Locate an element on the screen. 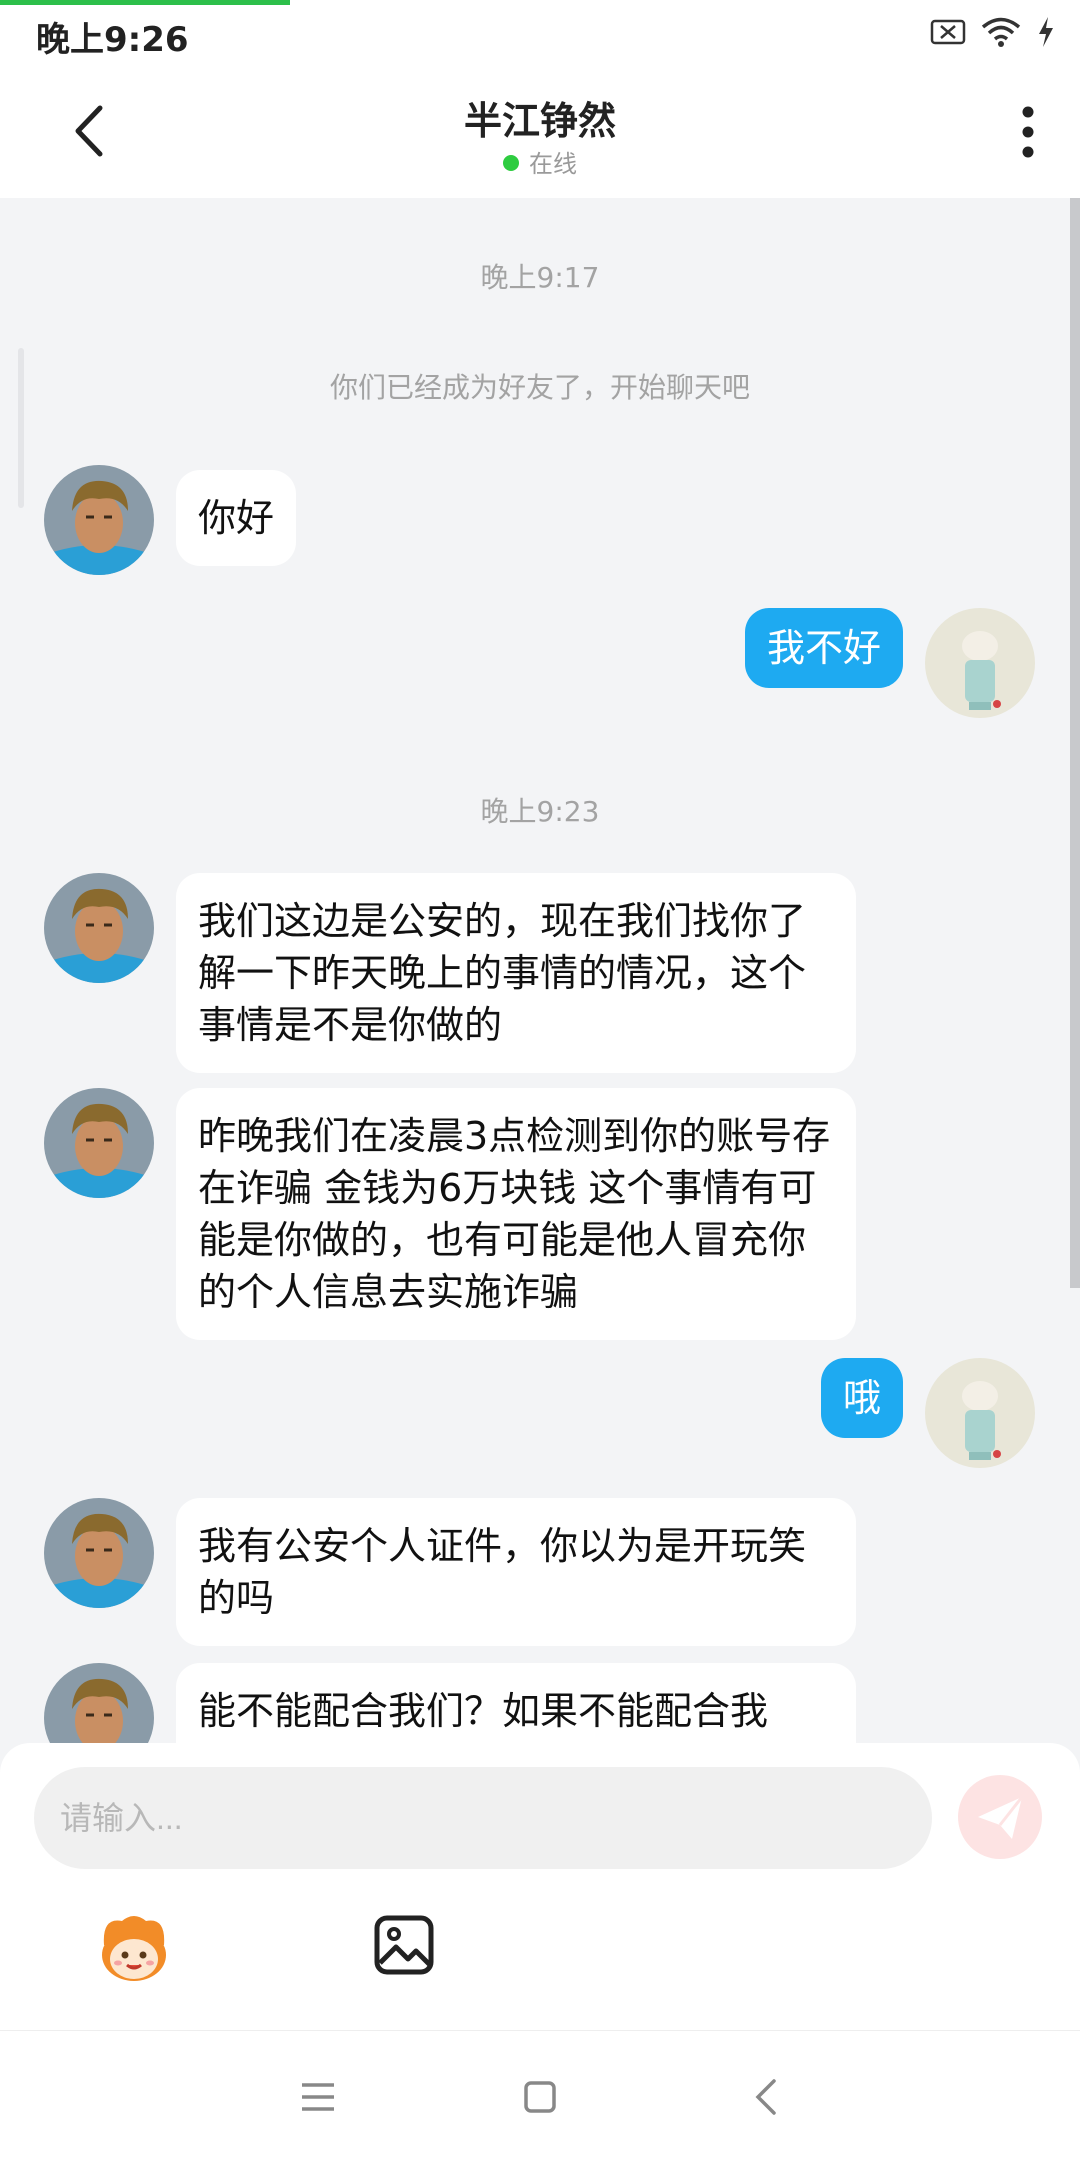 The width and height of the screenshot is (1080, 2161). online-status: 在线 is located at coordinates (540, 161).